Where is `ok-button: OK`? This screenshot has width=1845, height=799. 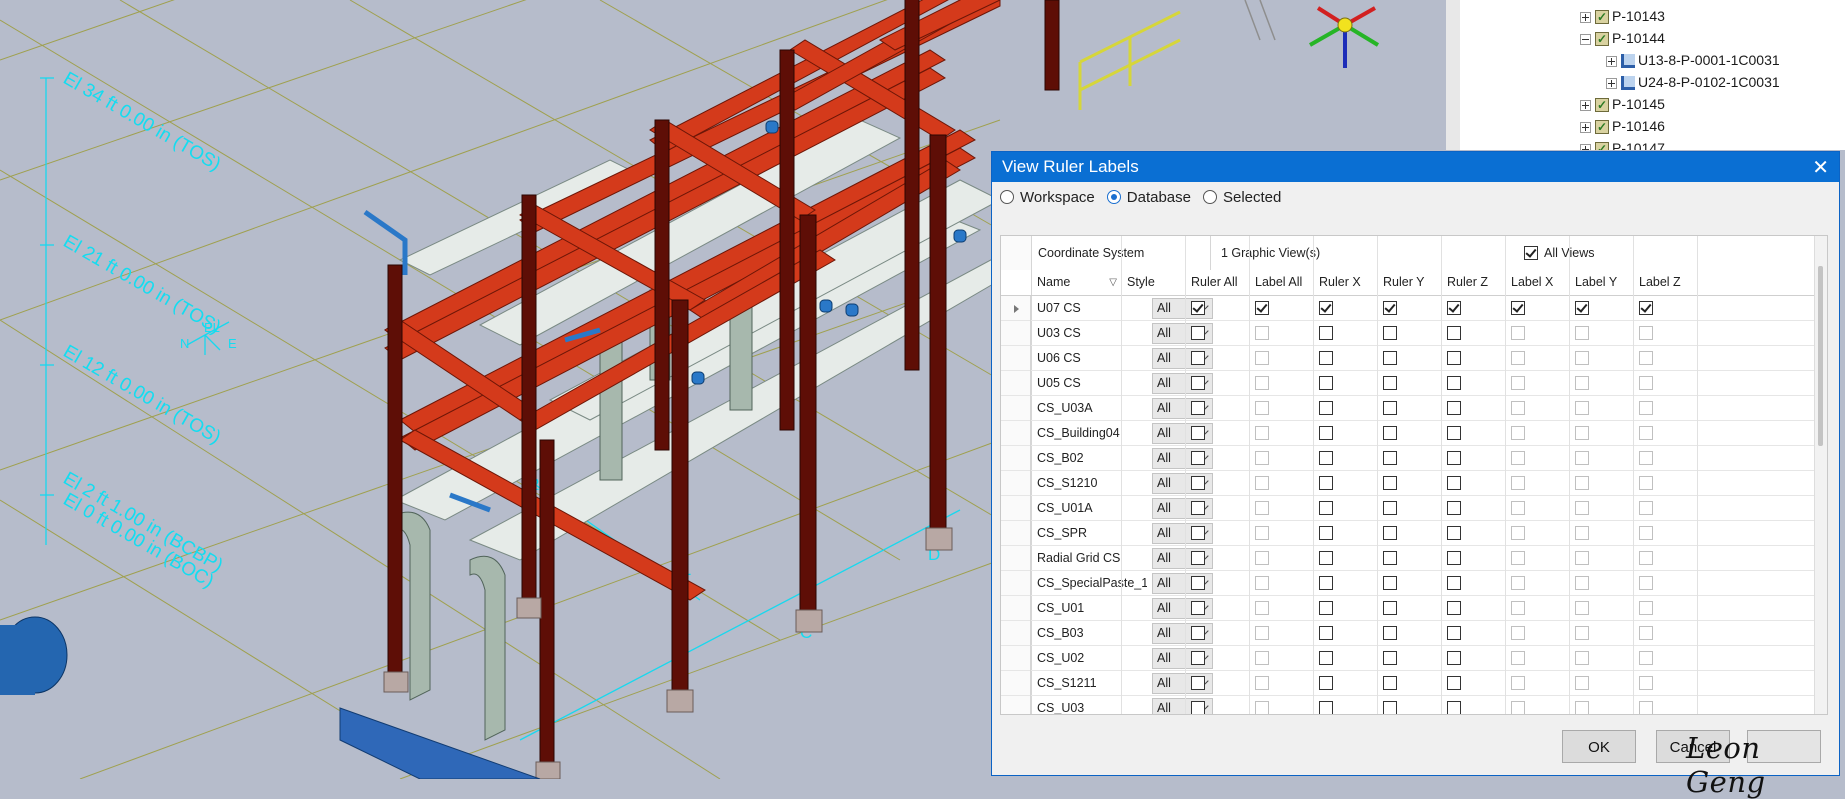
ok-button: OK is located at coordinates (1599, 746).